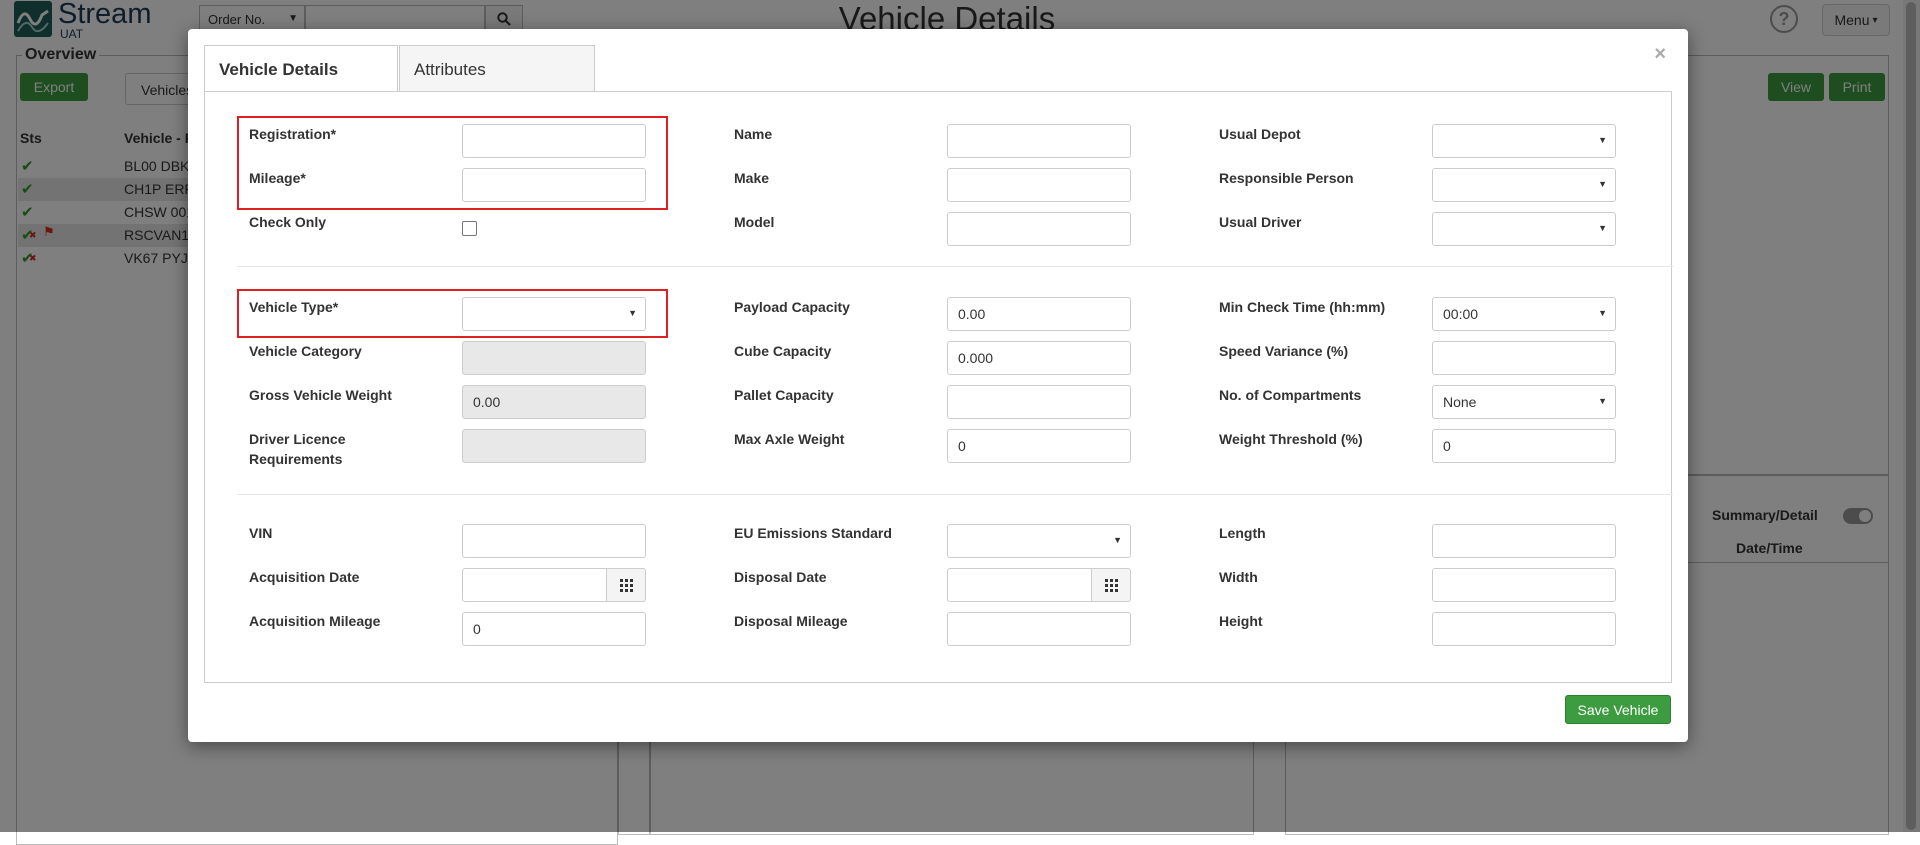  Describe the element at coordinates (304, 577) in the screenshot. I see `acquisition-date-label: Acquisition Date` at that location.